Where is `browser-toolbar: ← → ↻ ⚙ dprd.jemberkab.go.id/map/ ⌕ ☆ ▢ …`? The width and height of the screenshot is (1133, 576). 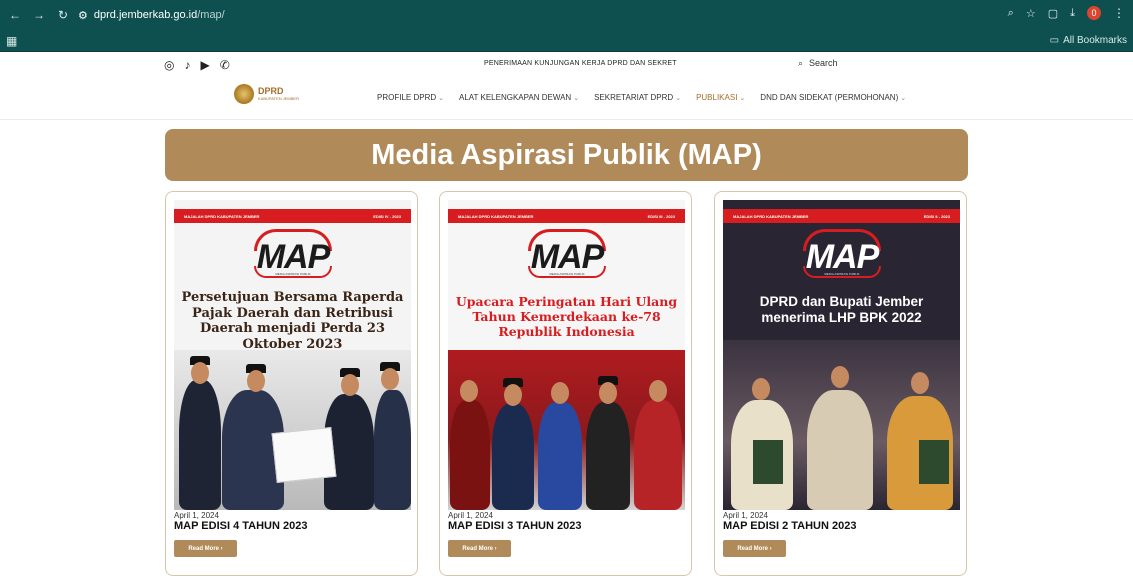 browser-toolbar: ← → ↻ ⚙ dprd.jemberkab.go.id/map/ ⌕ ☆ ▢ … is located at coordinates (566, 15).